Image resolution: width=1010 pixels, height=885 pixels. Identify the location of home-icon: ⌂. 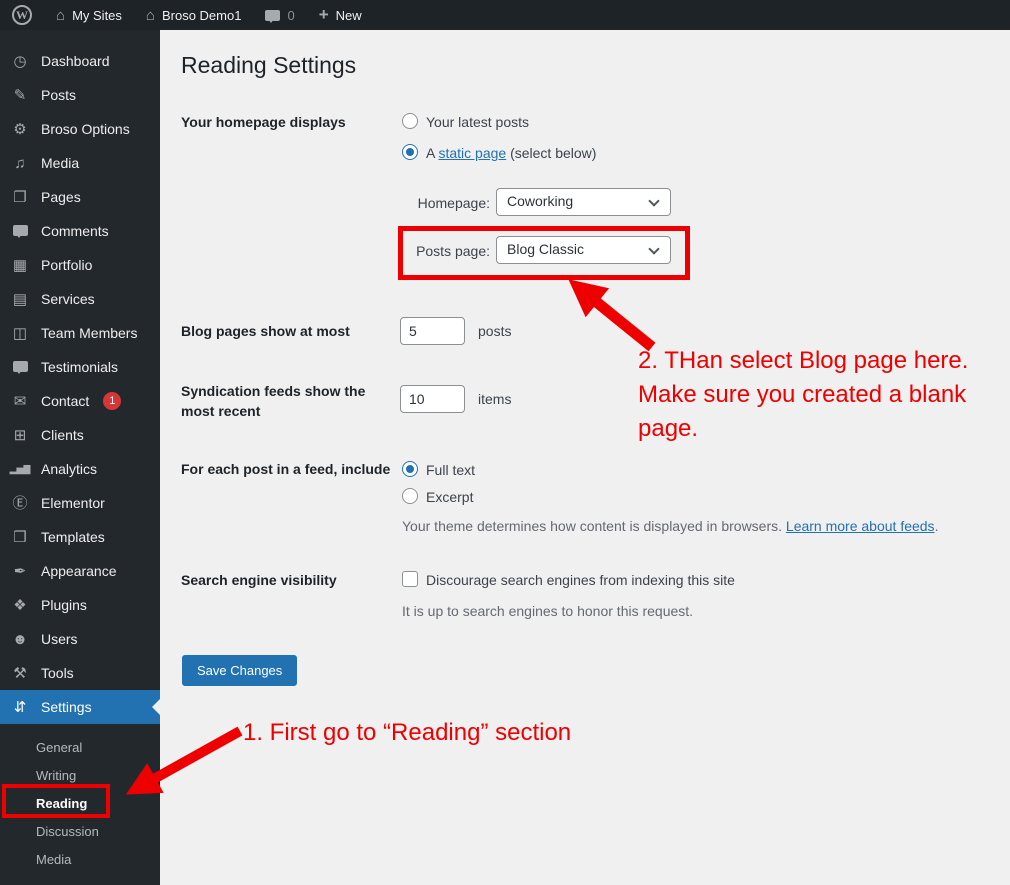
(150, 15).